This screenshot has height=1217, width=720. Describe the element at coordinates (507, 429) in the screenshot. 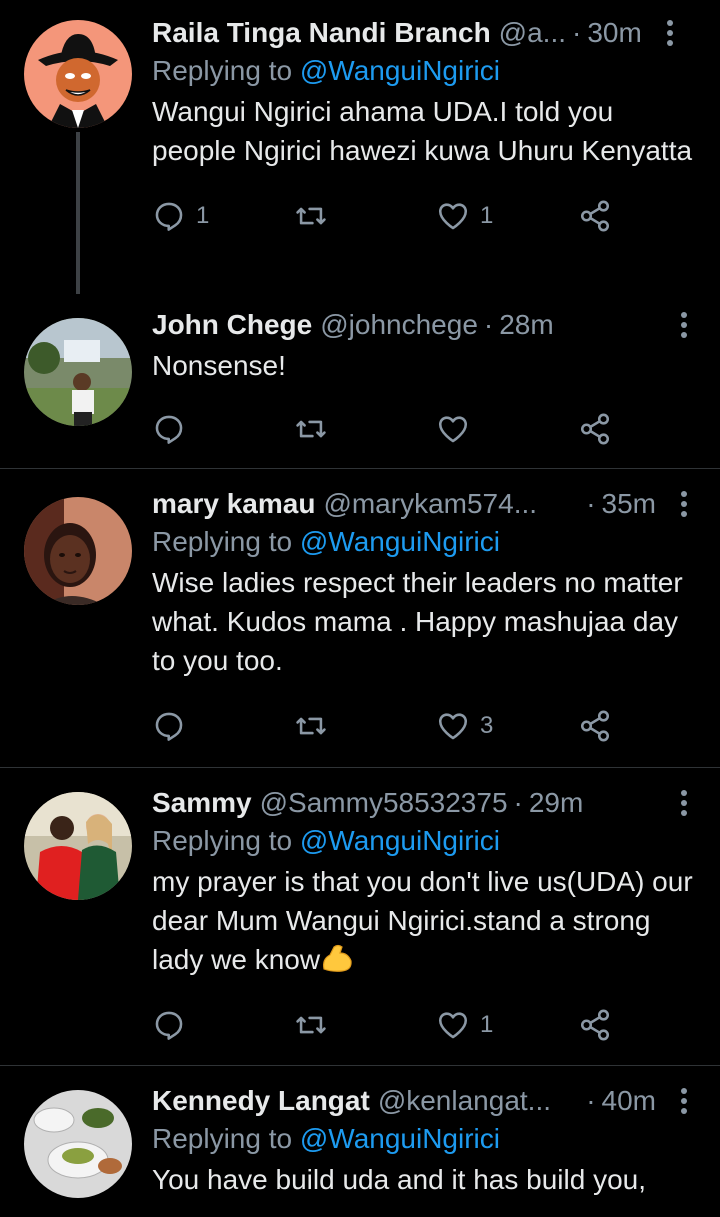

I see `like-button` at that location.